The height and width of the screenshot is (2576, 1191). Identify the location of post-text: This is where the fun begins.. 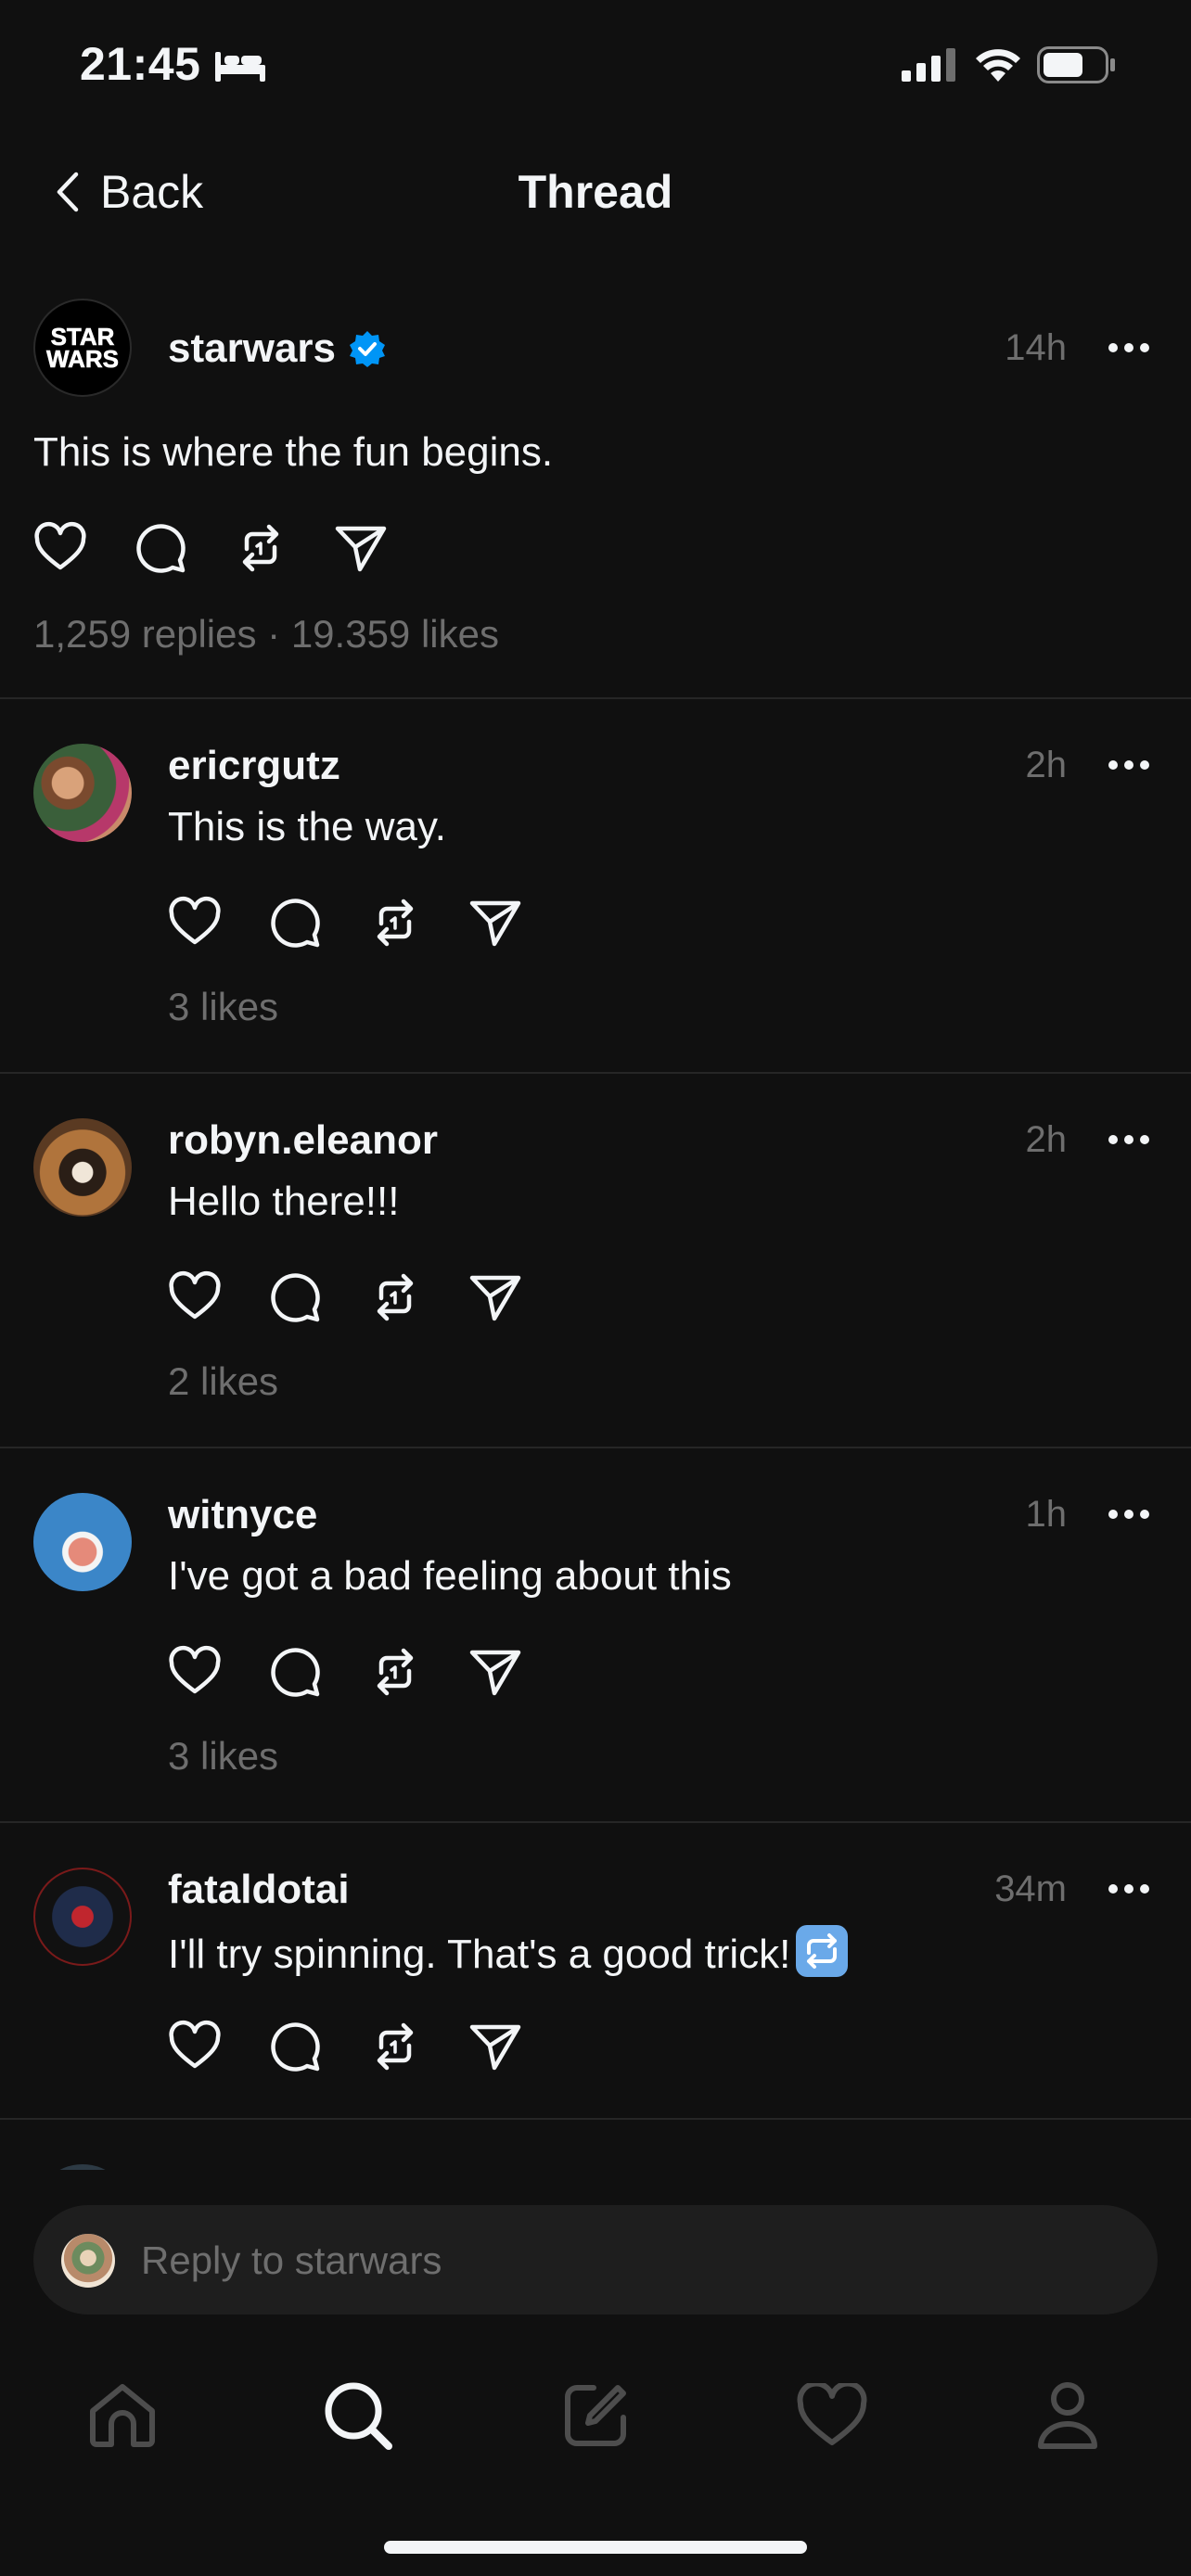
(293, 452).